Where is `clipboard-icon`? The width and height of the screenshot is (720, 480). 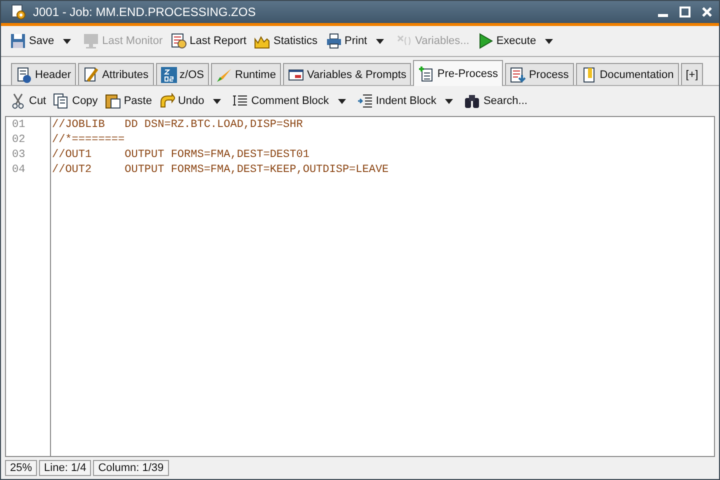 clipboard-icon is located at coordinates (112, 101).